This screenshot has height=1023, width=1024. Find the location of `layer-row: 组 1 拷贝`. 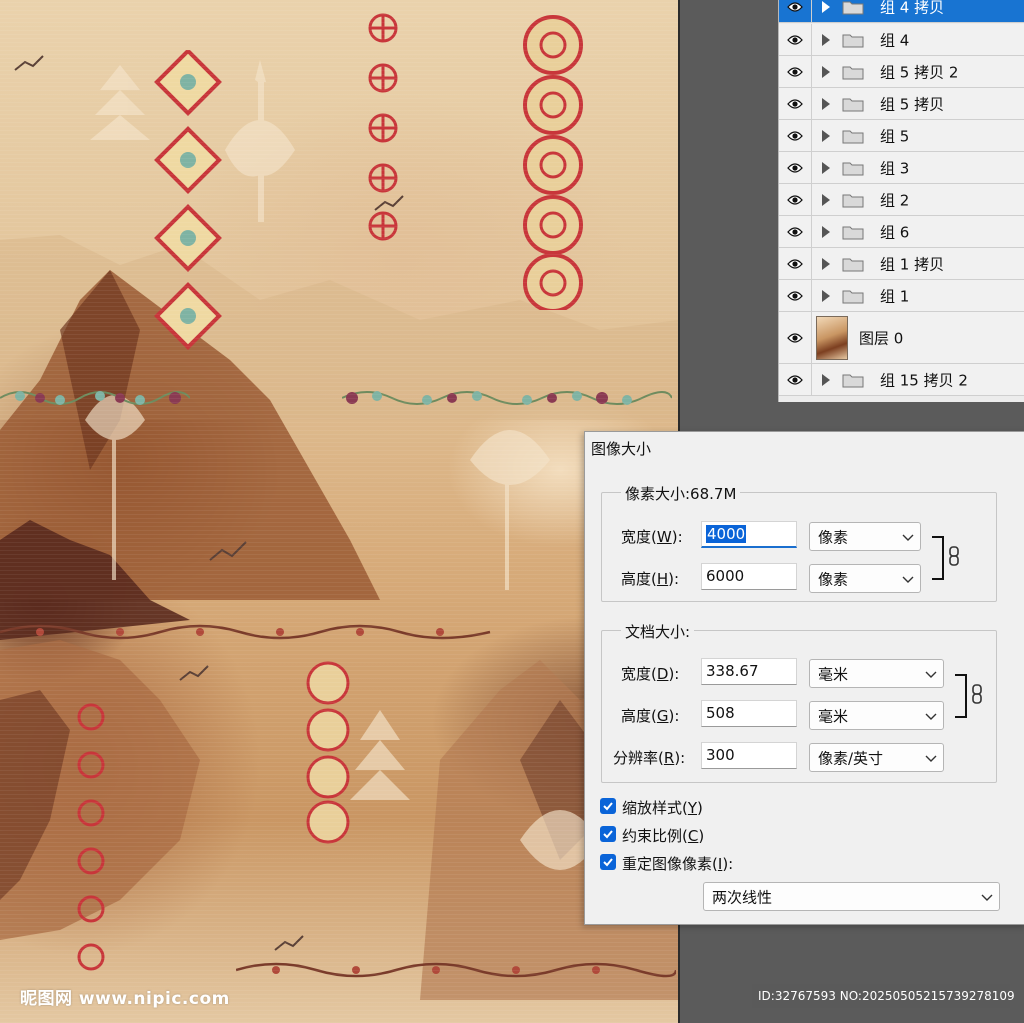

layer-row: 组 1 拷贝 is located at coordinates (901, 264).